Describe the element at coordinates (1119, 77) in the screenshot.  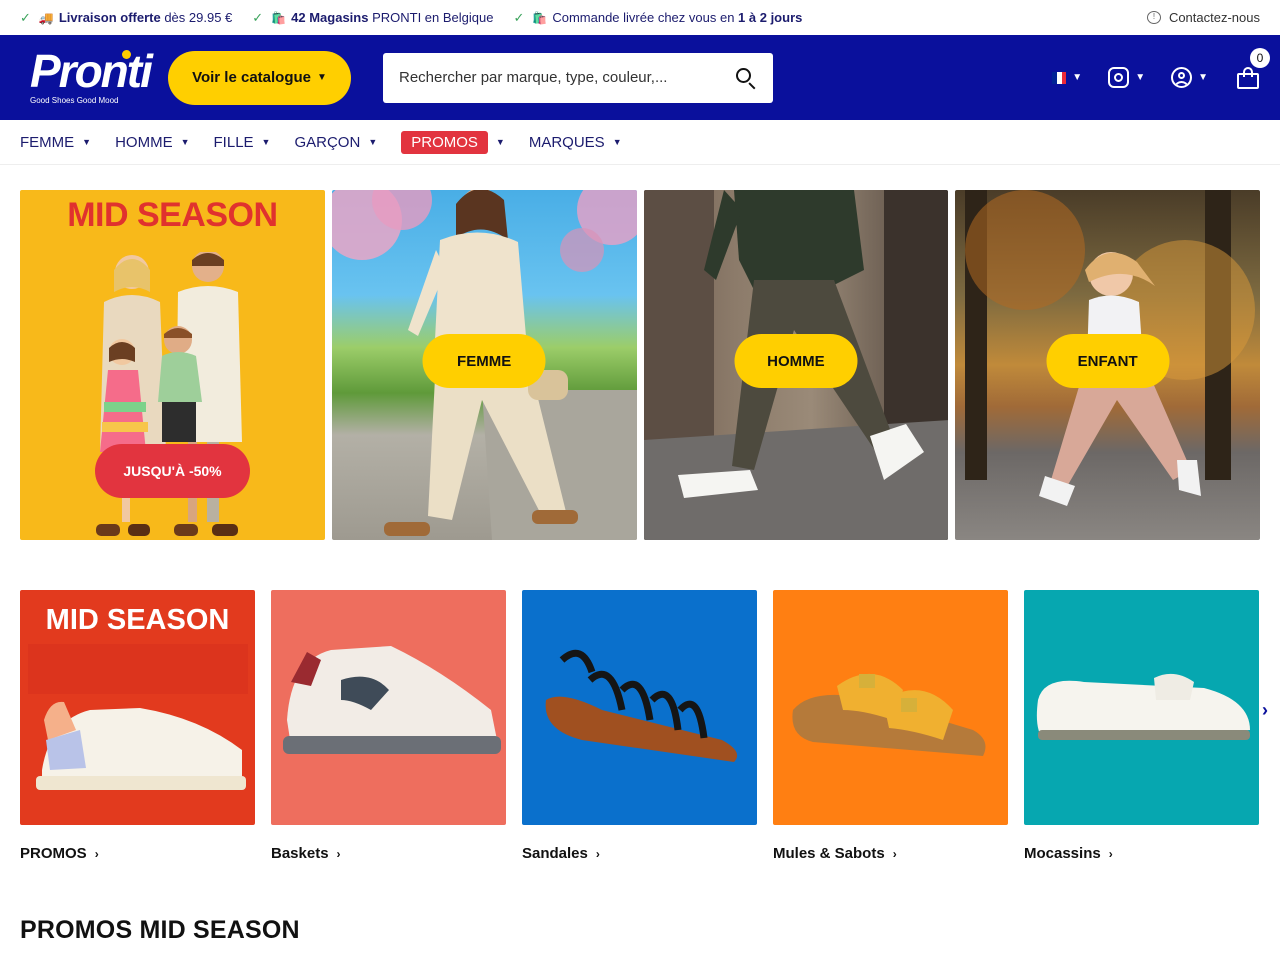
I see `instagram-icon` at that location.